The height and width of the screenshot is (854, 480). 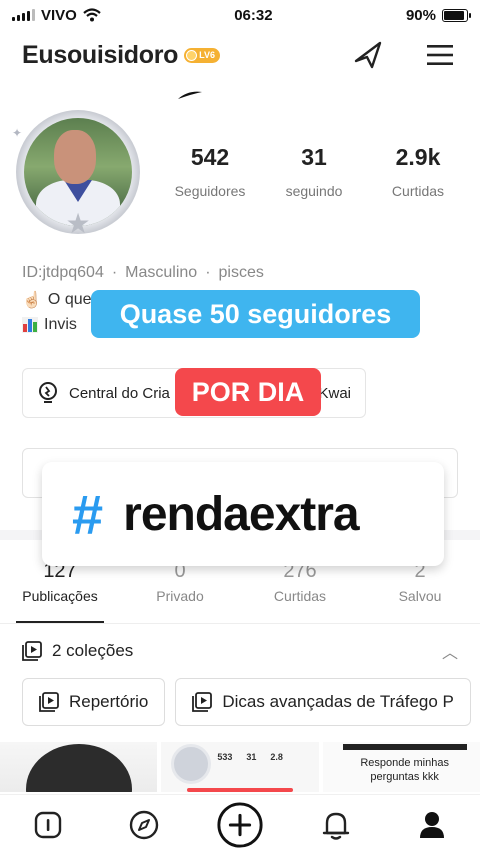 I want to click on video-grid: 533 31 2.8 Responde minhas perguntas kkk, so click(x=240, y=767).